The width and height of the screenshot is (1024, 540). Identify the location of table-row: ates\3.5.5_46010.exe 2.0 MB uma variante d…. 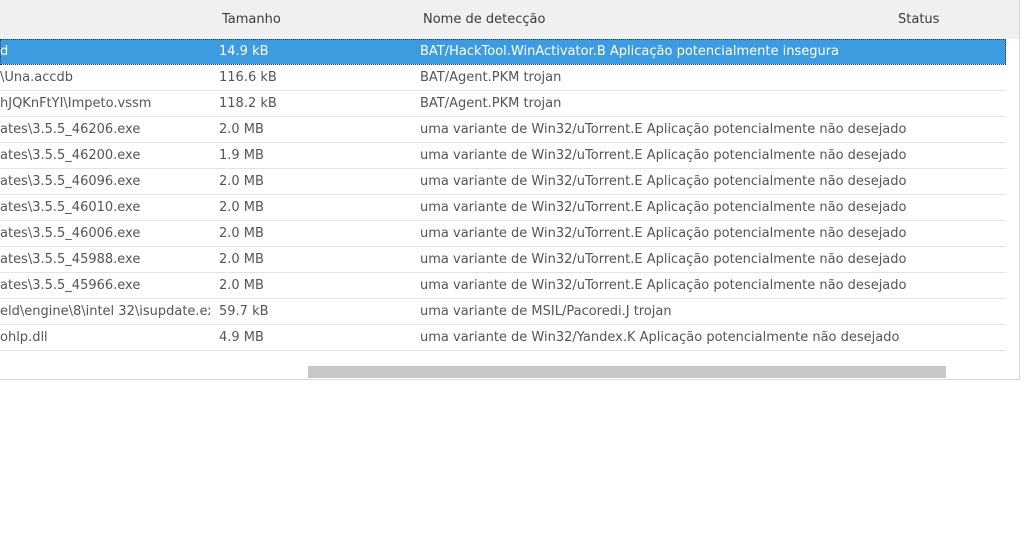
(503, 208).